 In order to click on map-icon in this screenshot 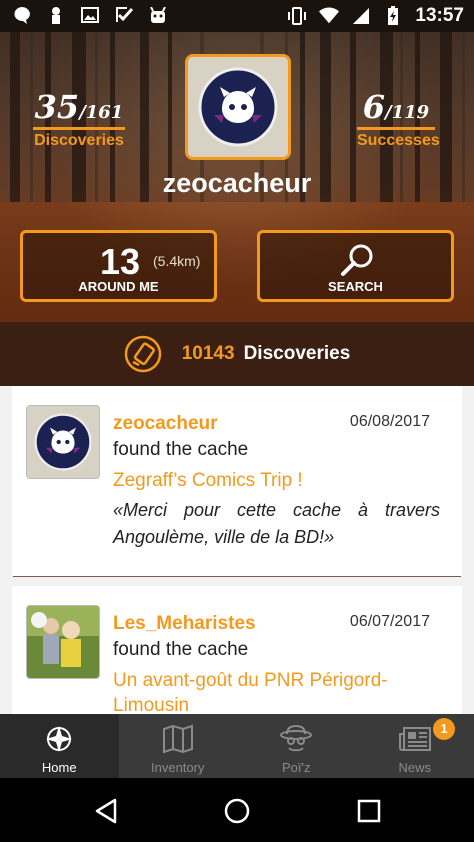, I will do `click(177, 739)`.